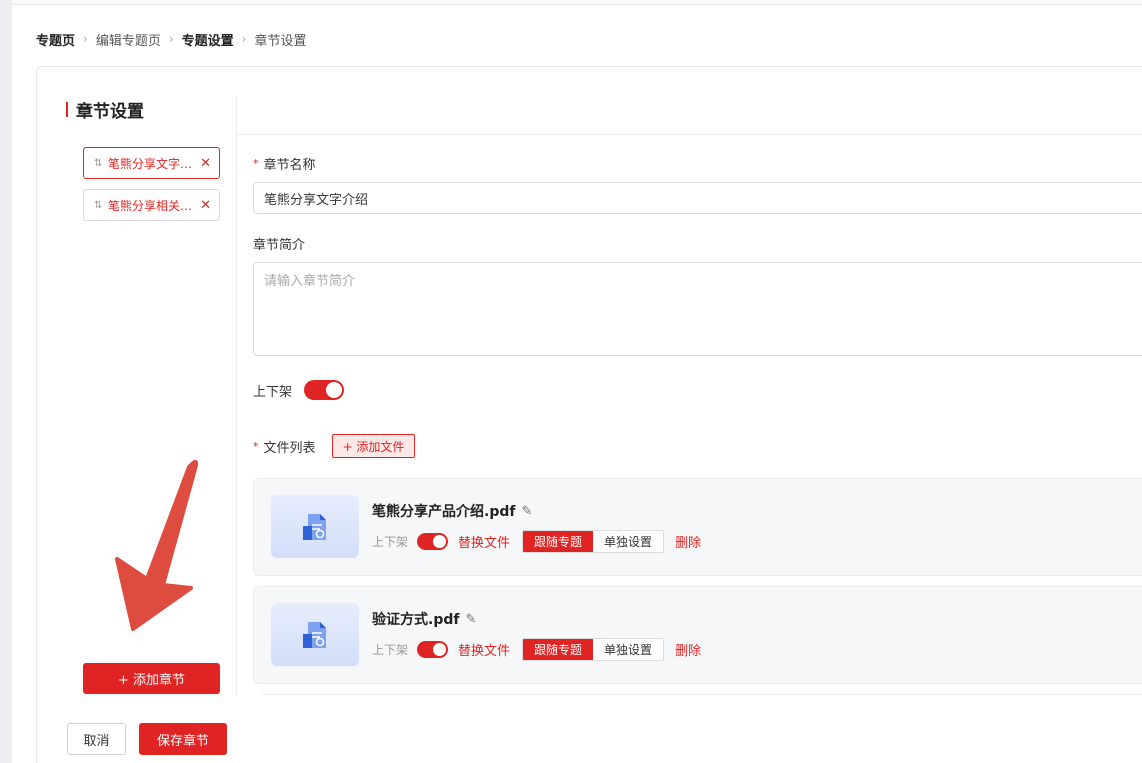 This screenshot has height=763, width=1142. What do you see at coordinates (273, 392) in the screenshot?
I see `shelf-label: 上下架` at bounding box center [273, 392].